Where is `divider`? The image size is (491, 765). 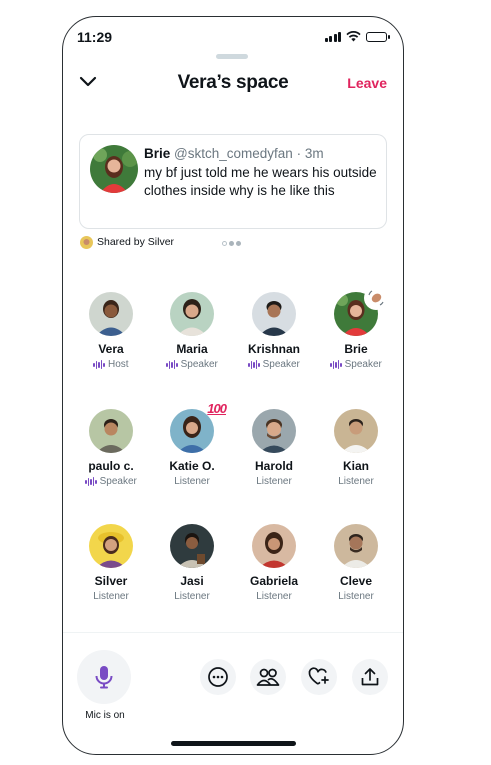 divider is located at coordinates (233, 632).